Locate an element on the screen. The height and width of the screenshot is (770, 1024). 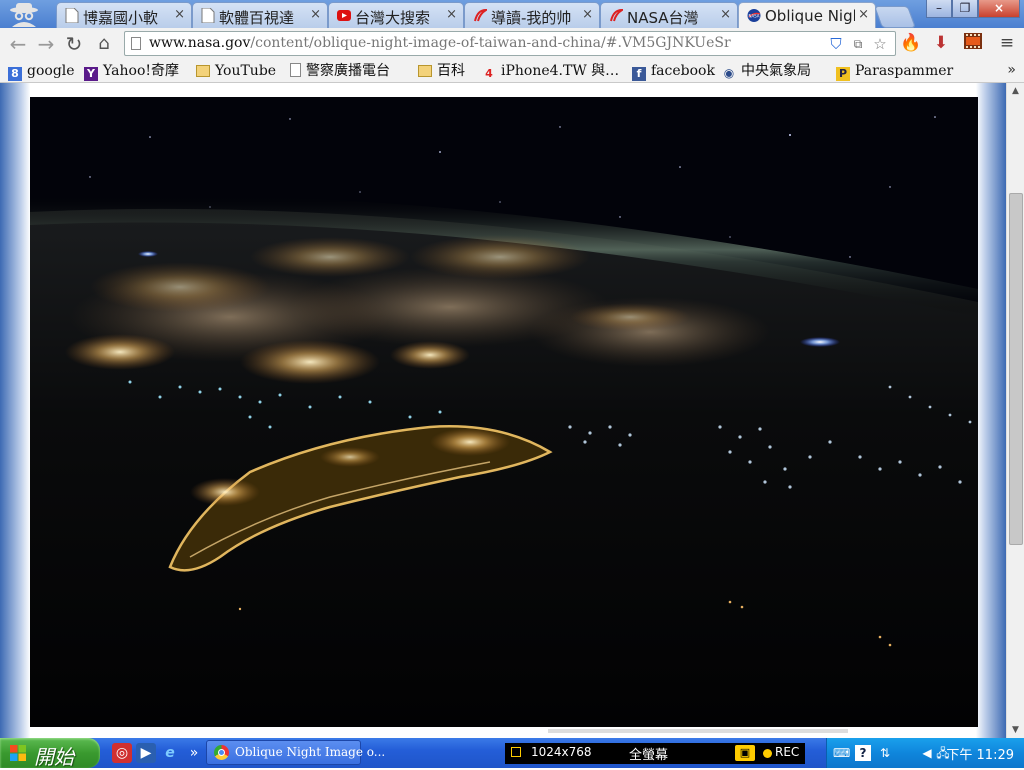
screen-recorder-bar: 1024x768 全螢幕 ▣ REC is located at coordinates (655, 753).